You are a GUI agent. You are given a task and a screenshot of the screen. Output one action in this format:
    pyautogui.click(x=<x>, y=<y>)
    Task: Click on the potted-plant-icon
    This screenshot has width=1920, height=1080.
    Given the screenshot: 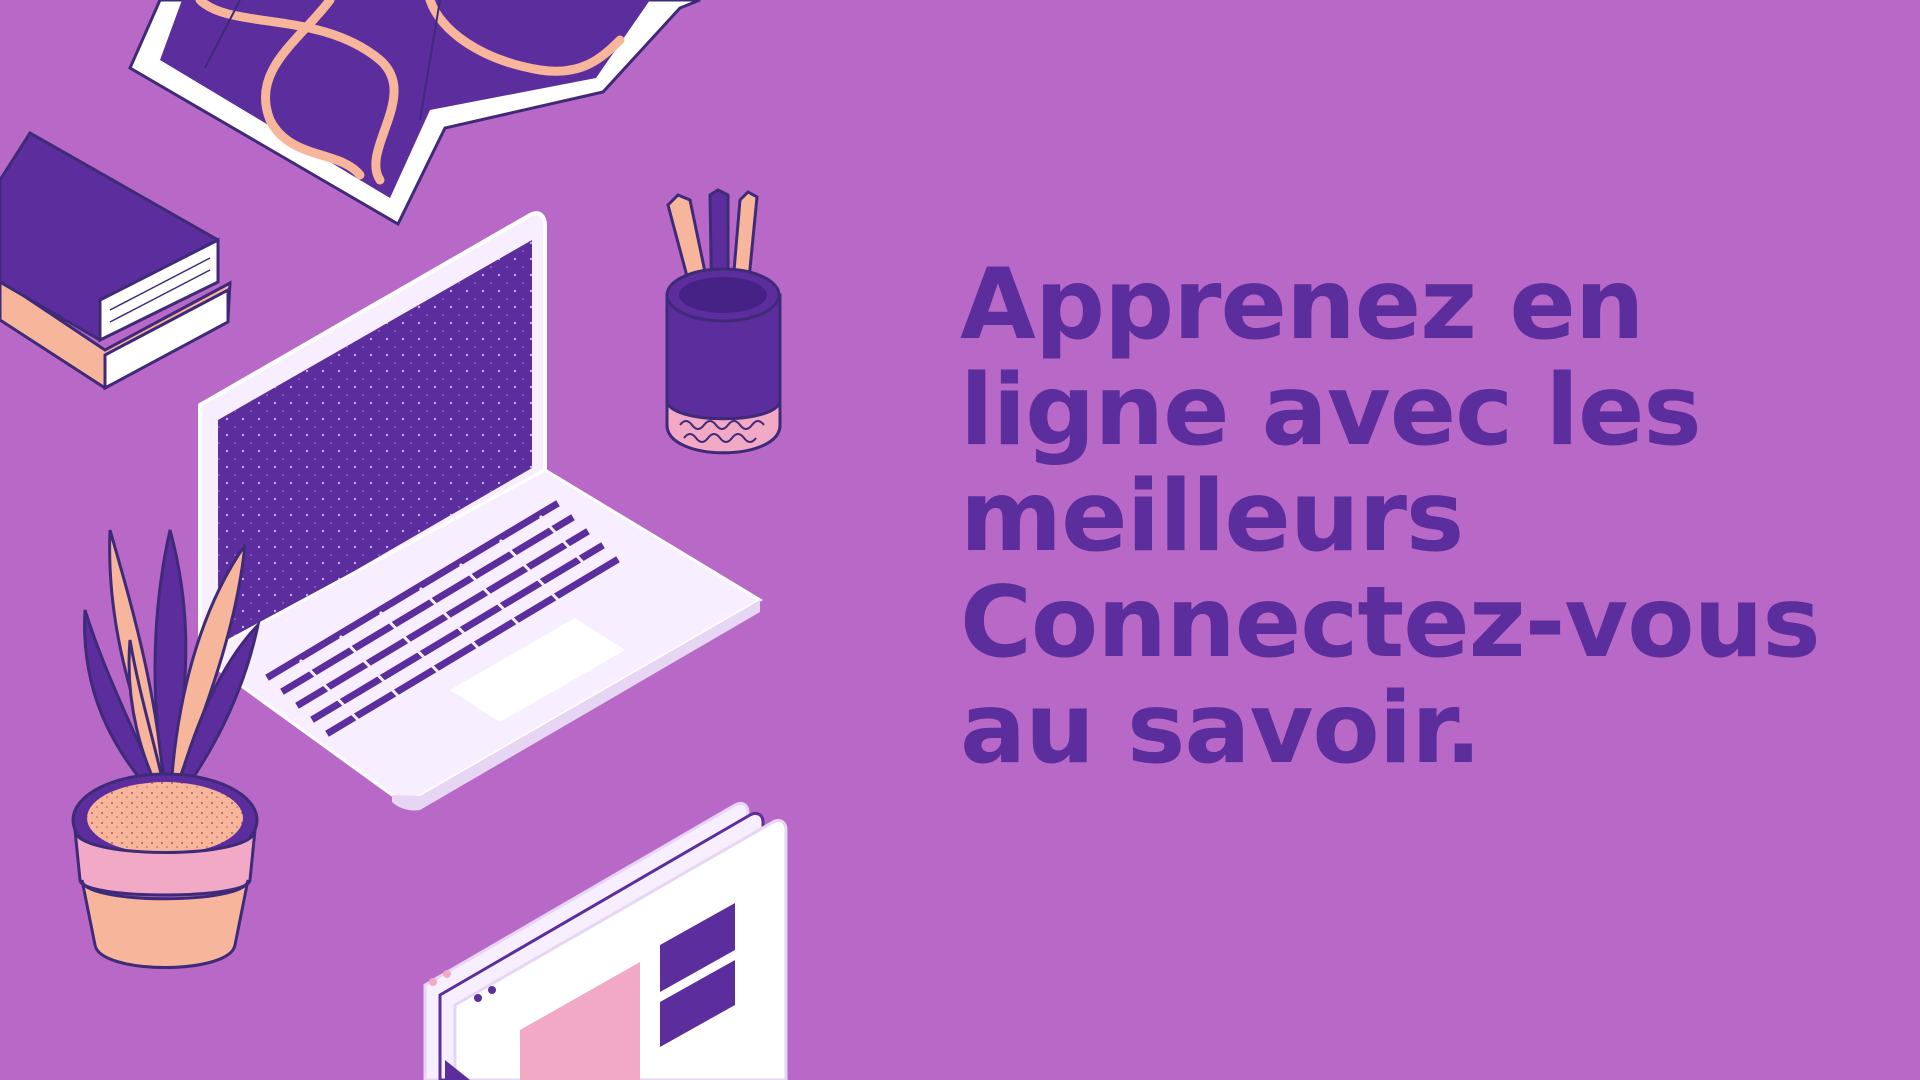 What is the action you would take?
    pyautogui.click(x=166, y=749)
    